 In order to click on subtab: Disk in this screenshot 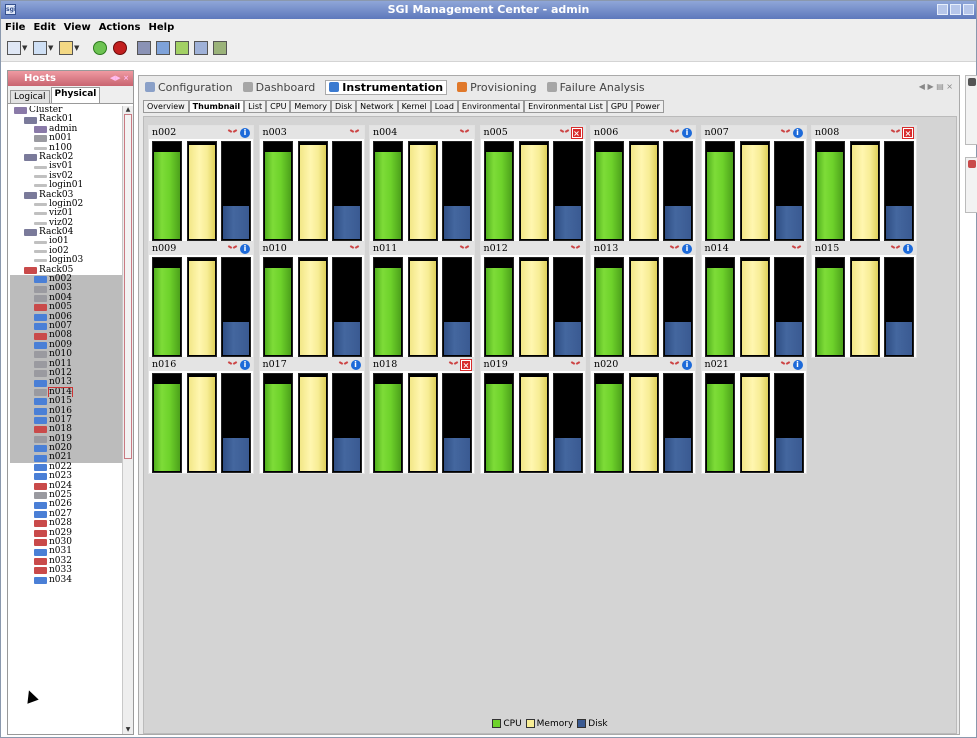, I will do `click(343, 106)`.